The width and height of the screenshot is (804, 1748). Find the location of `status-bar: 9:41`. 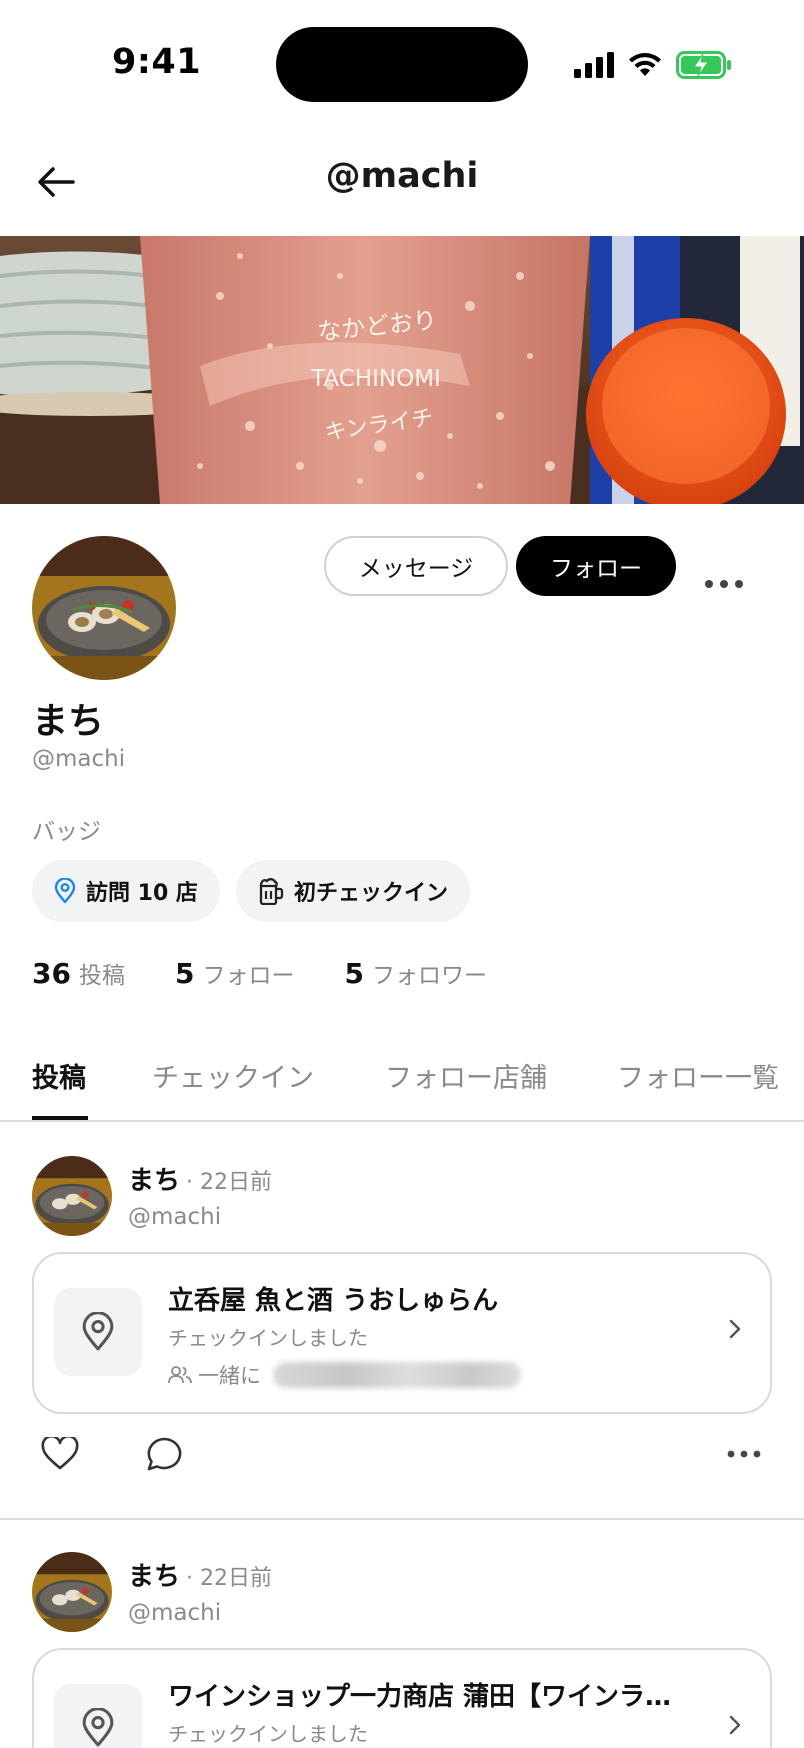

status-bar: 9:41 is located at coordinates (402, 60).